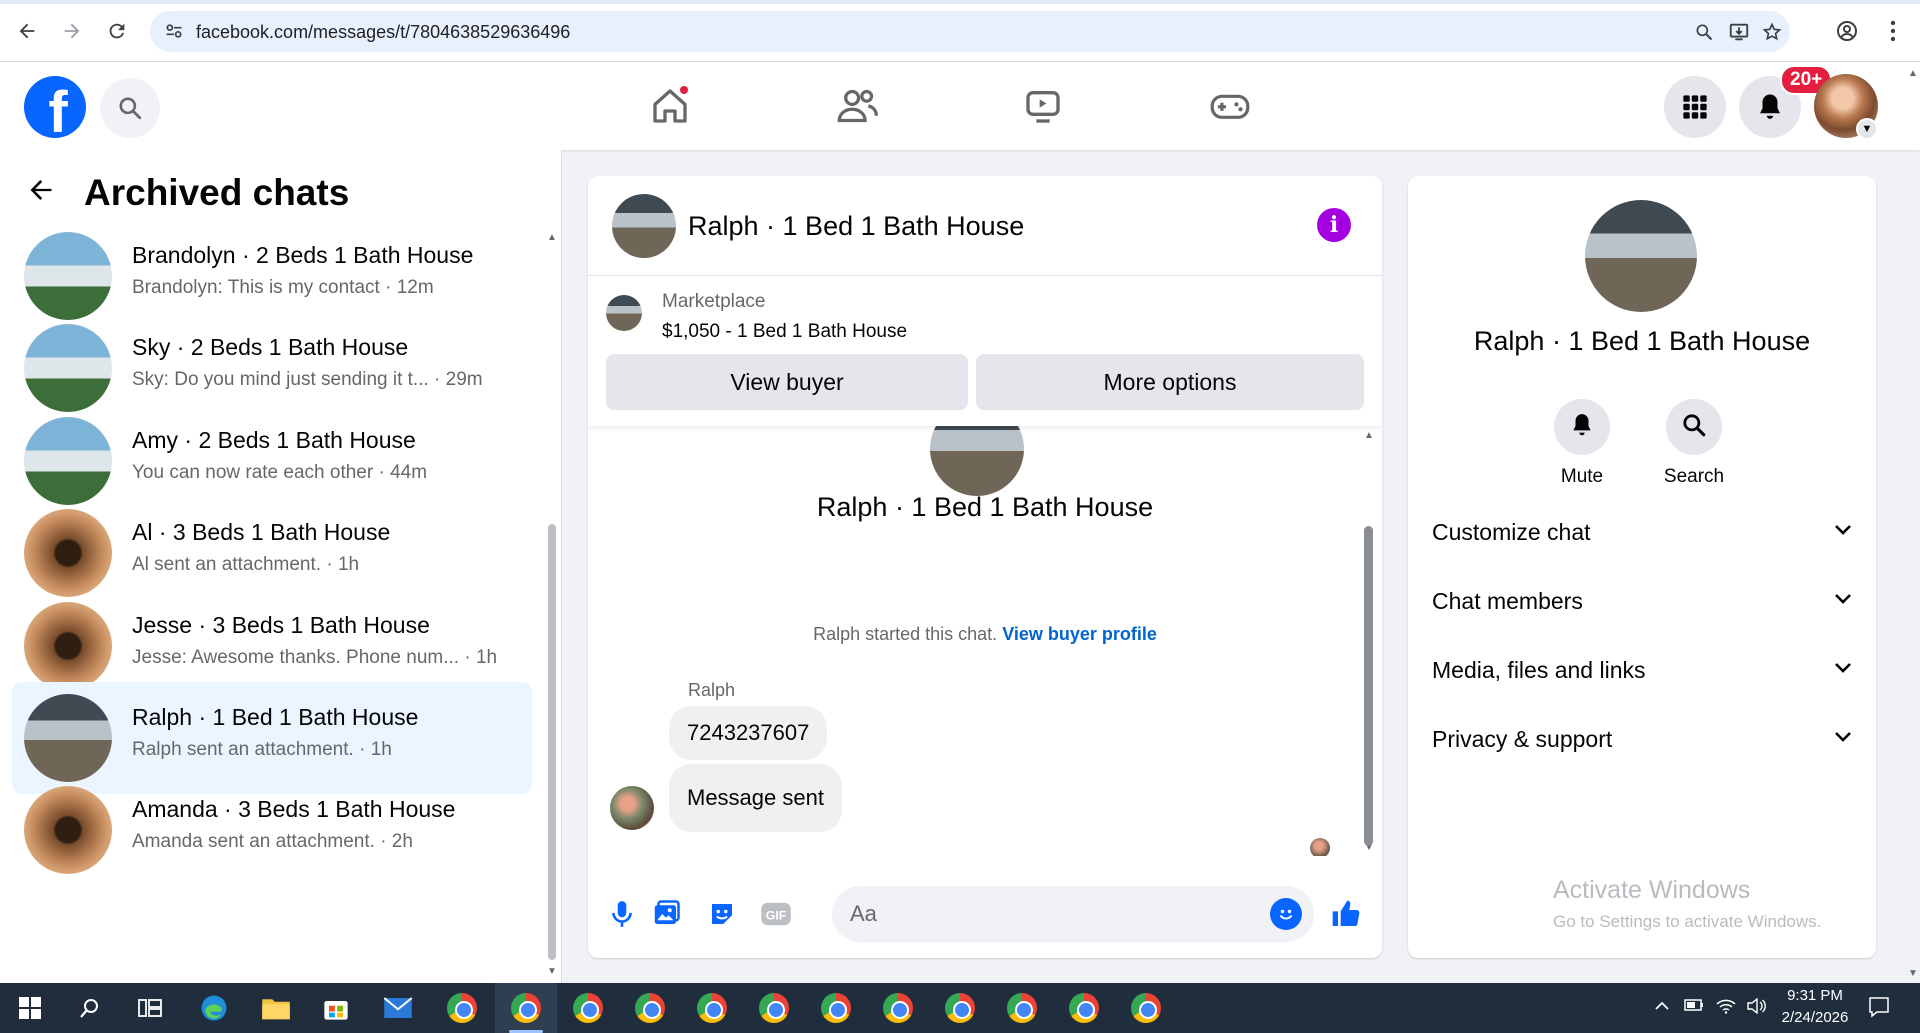  I want to click on media-files-links-section: Media, files and links, so click(1642, 670).